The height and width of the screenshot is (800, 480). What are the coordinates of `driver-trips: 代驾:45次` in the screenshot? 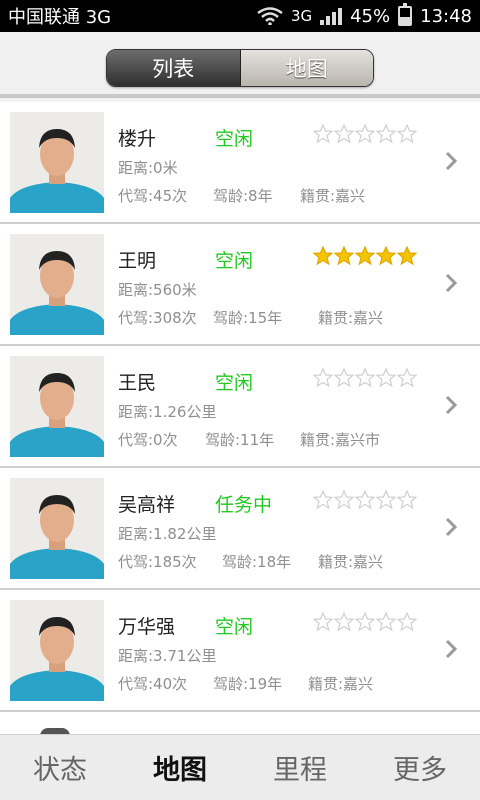 It's located at (153, 196).